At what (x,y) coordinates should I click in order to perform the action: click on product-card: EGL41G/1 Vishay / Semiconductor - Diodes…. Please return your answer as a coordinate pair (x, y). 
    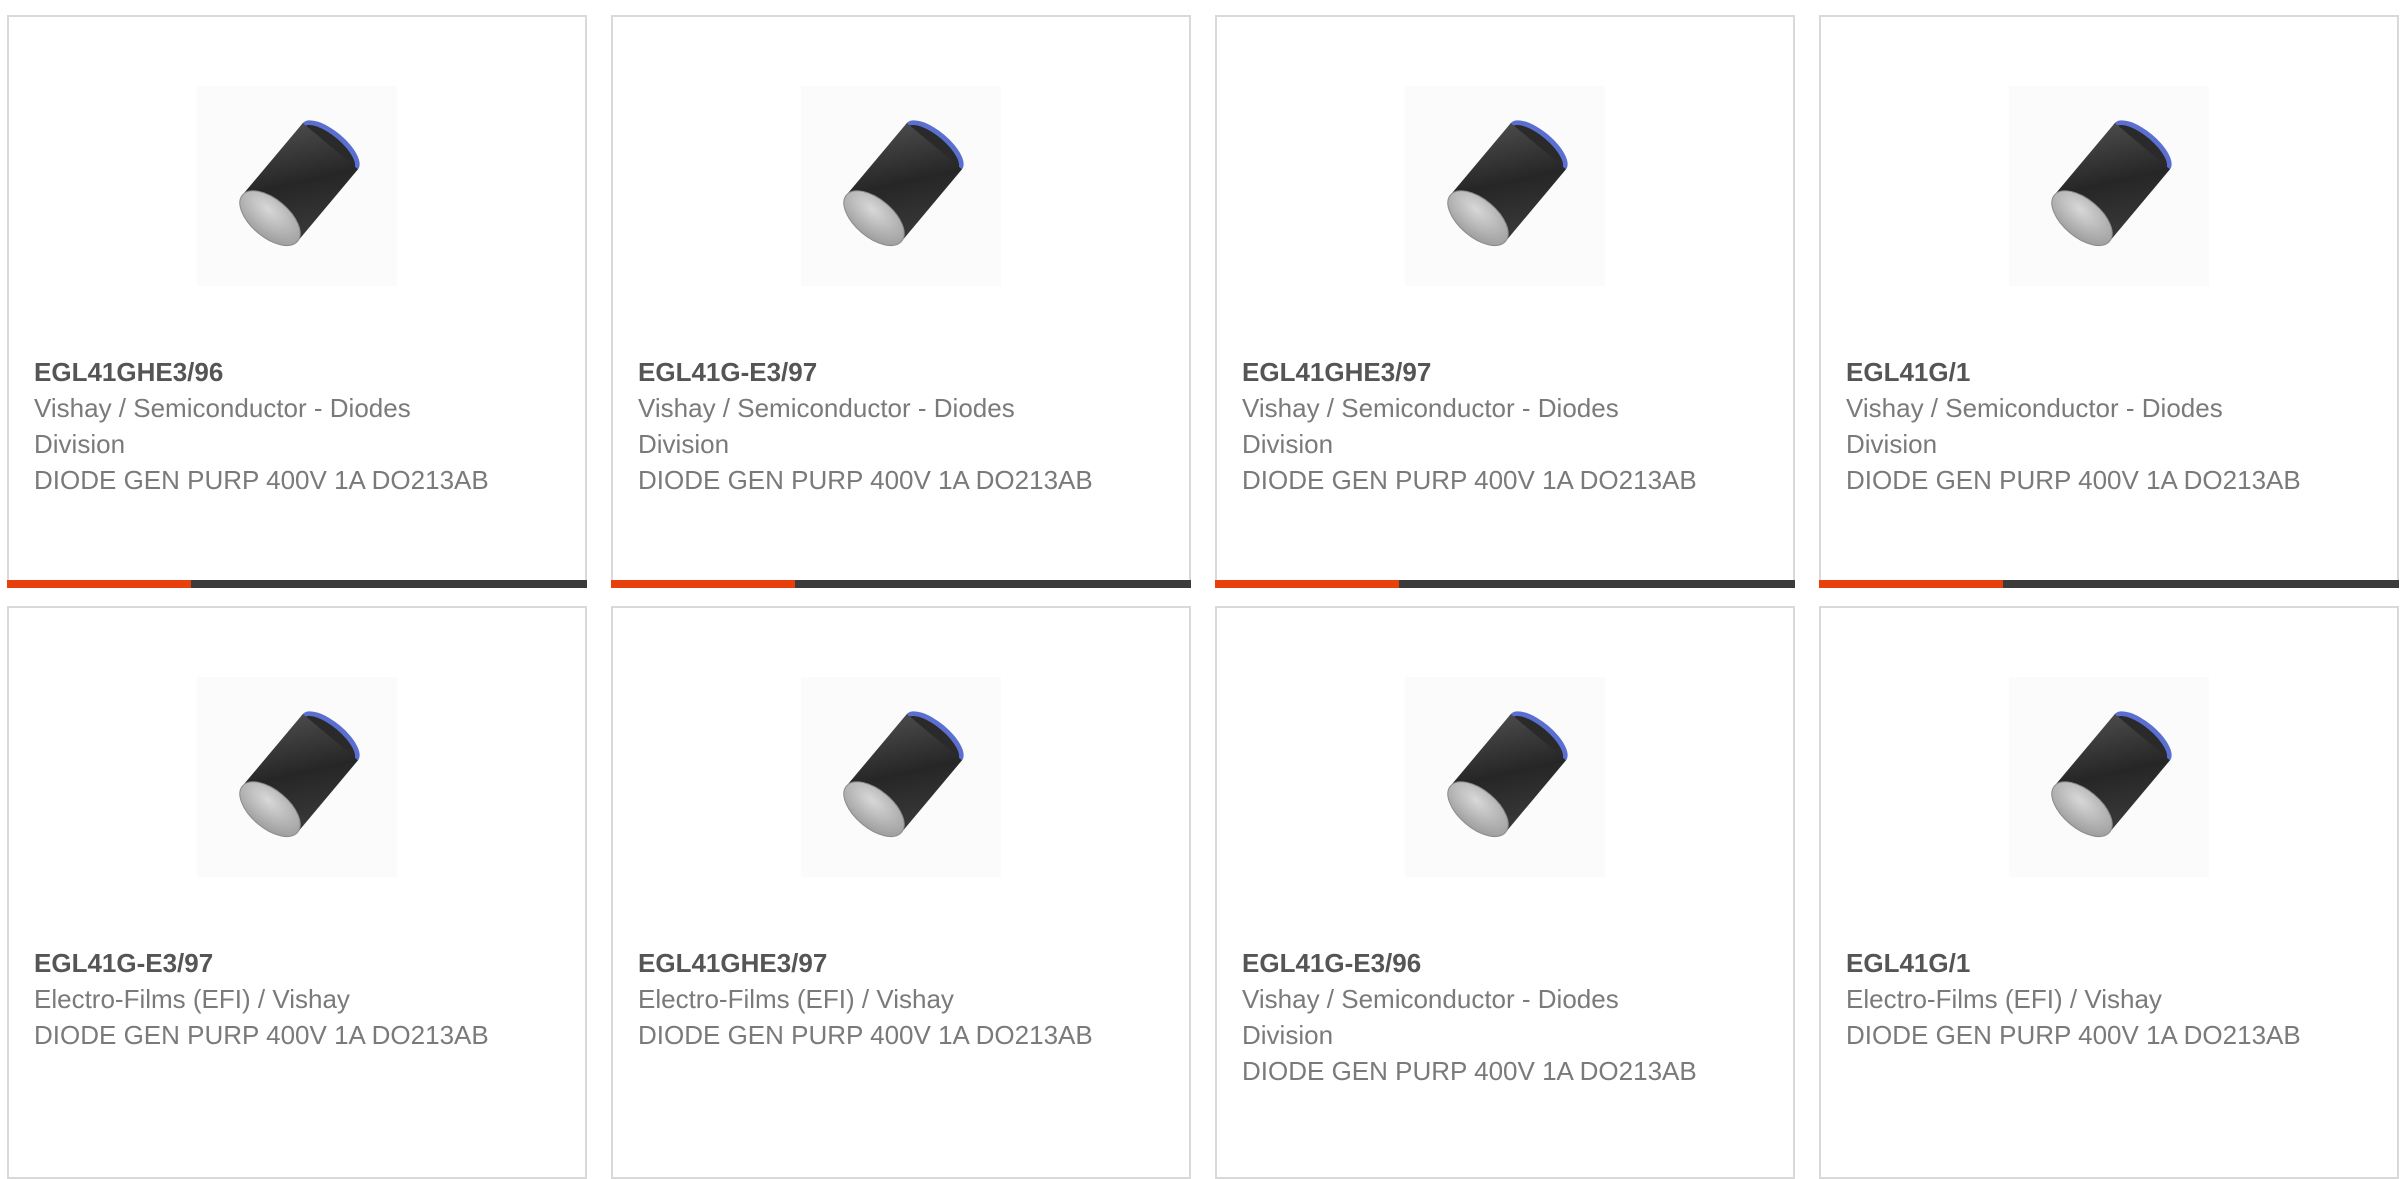
    Looking at the image, I should click on (2109, 301).